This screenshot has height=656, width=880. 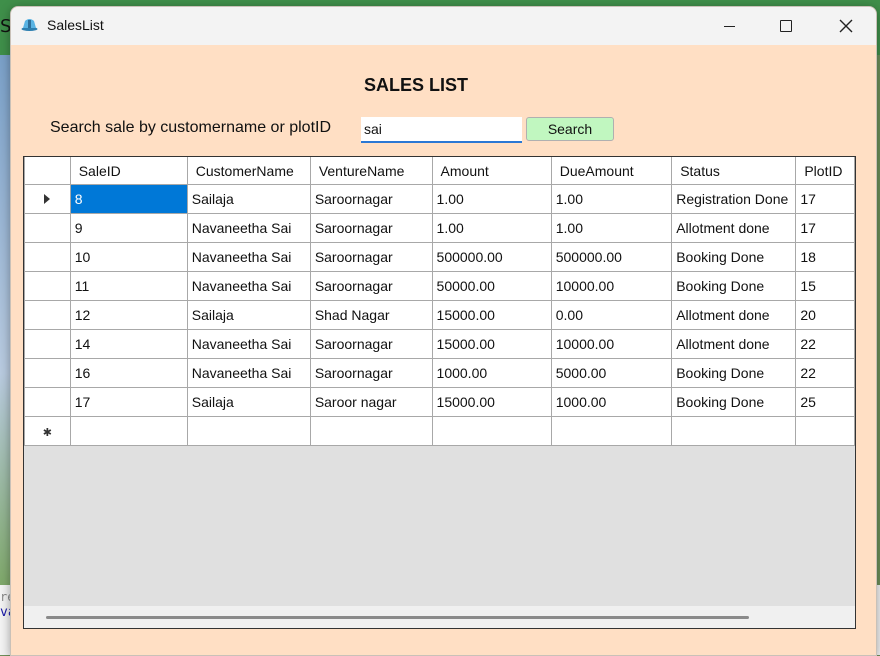 I want to click on table-cell: 20, so click(x=825, y=315).